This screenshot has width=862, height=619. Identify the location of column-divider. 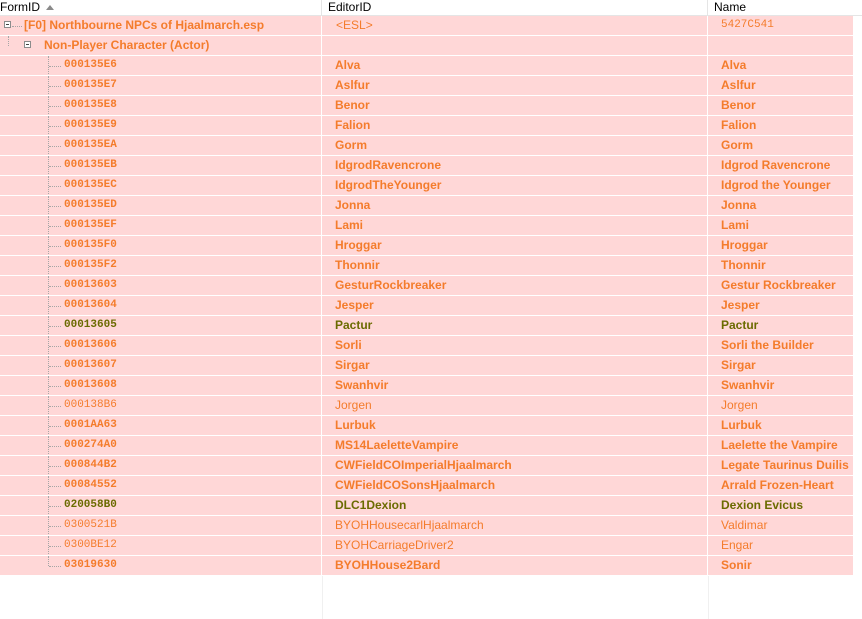
(708, 597).